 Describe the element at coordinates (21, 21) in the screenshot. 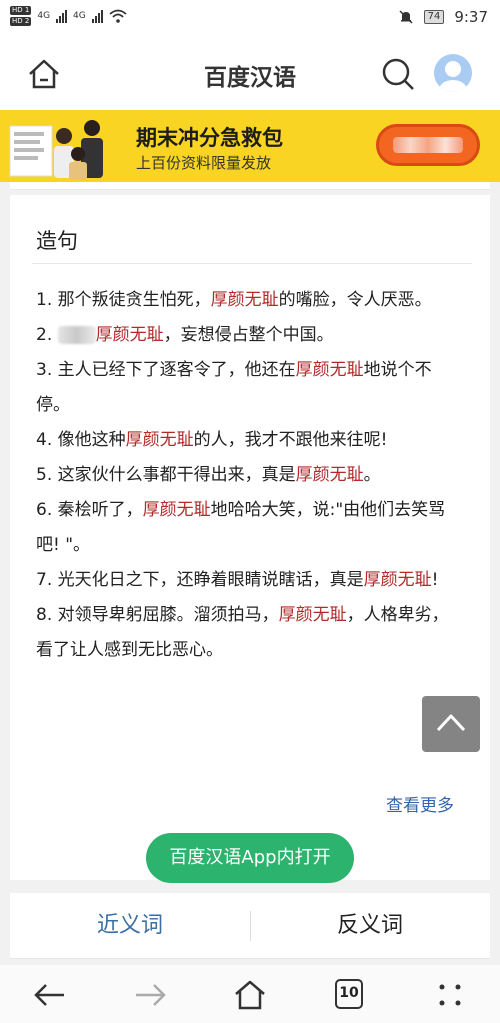

I see `hd2-indicator: HD 2` at that location.